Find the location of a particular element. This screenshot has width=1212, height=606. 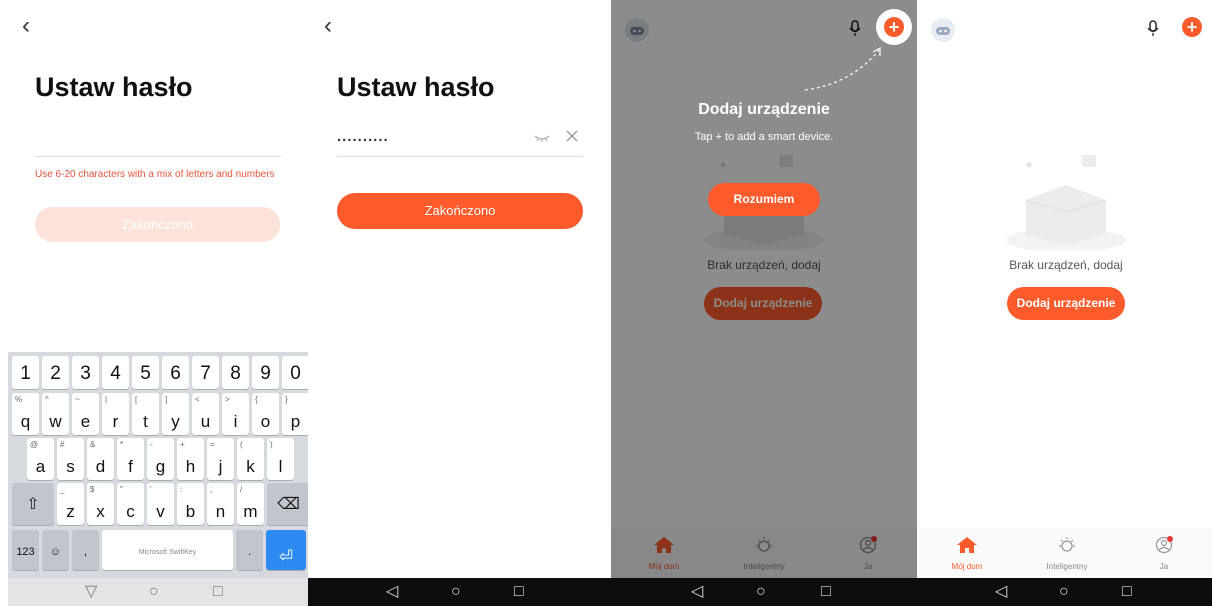

key-label: 2 is located at coordinates (55, 373).